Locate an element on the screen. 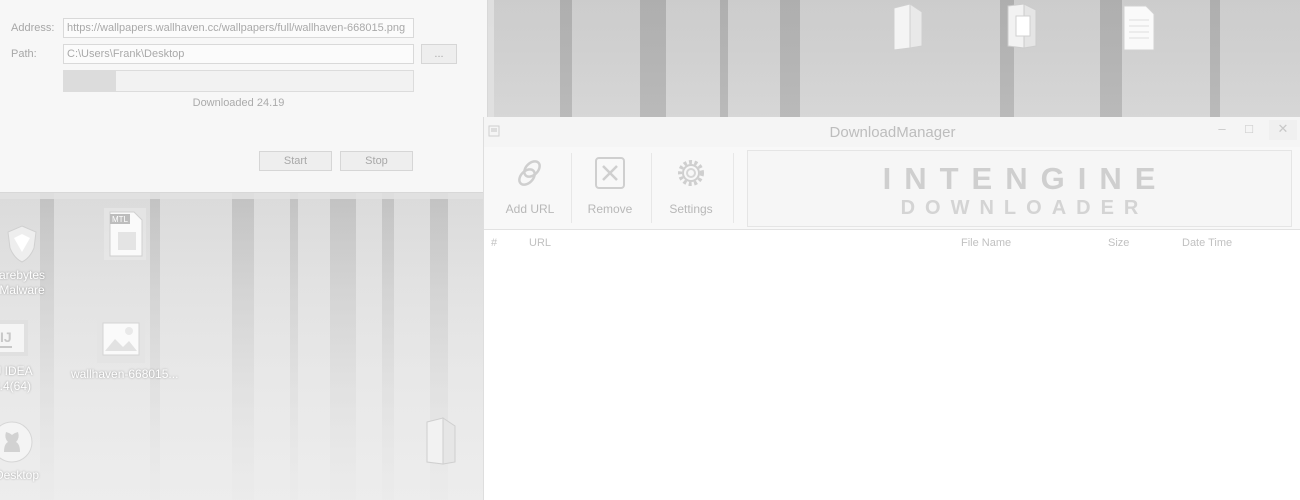  remove-icon is located at coordinates (610, 173).